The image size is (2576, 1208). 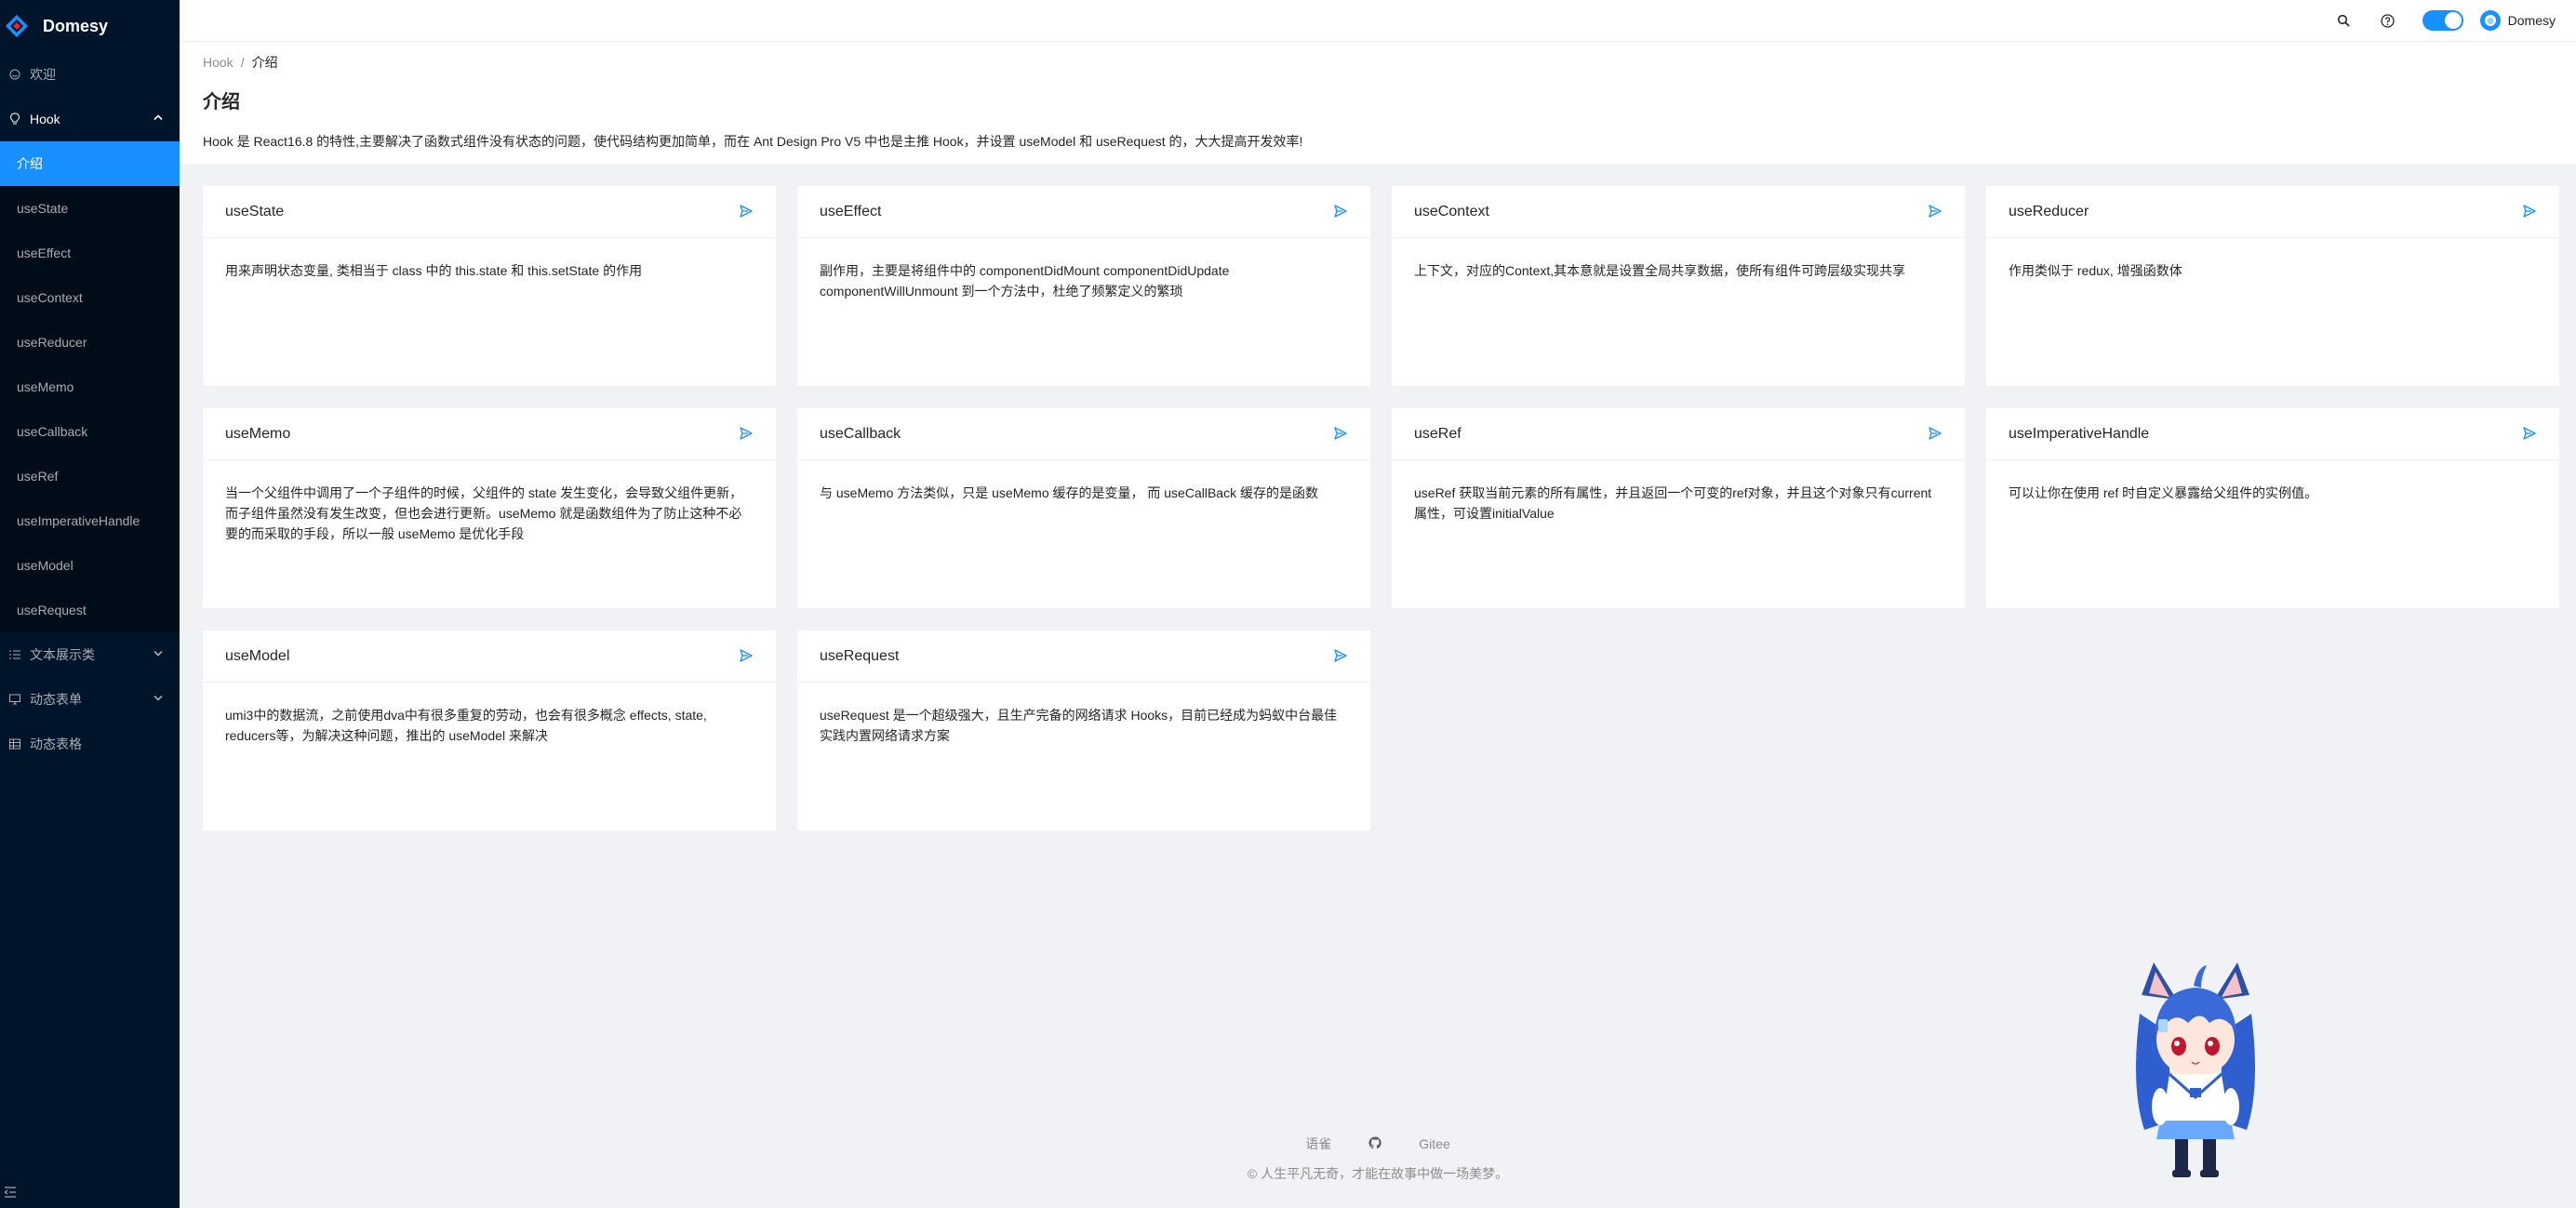 I want to click on card-header: useRef, so click(x=1678, y=434).